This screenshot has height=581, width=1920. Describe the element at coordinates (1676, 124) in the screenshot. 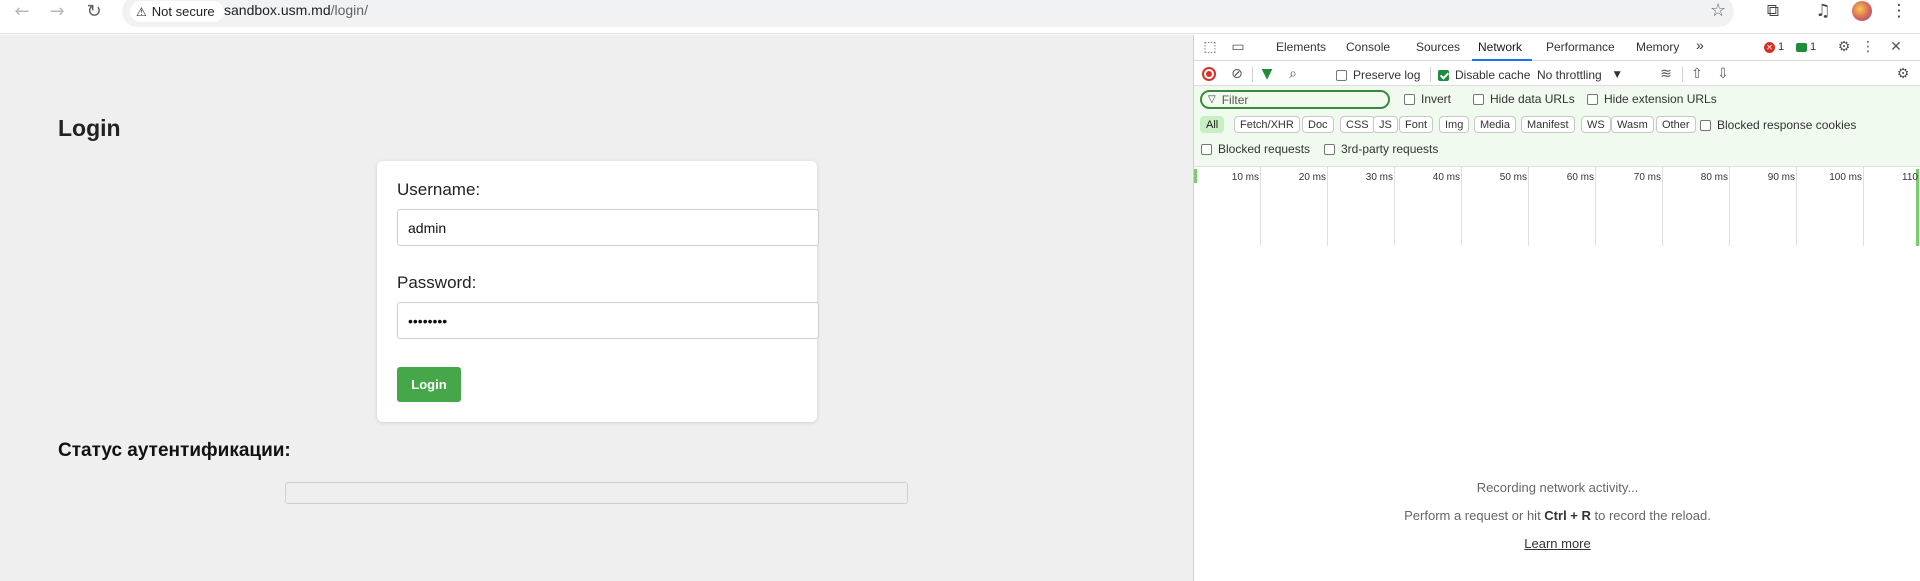

I see `chip-other: Other` at that location.